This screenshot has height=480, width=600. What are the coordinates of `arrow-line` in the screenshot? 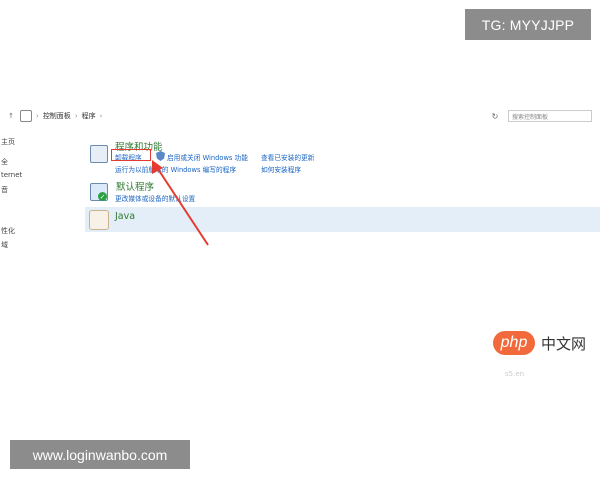 It's located at (182, 205).